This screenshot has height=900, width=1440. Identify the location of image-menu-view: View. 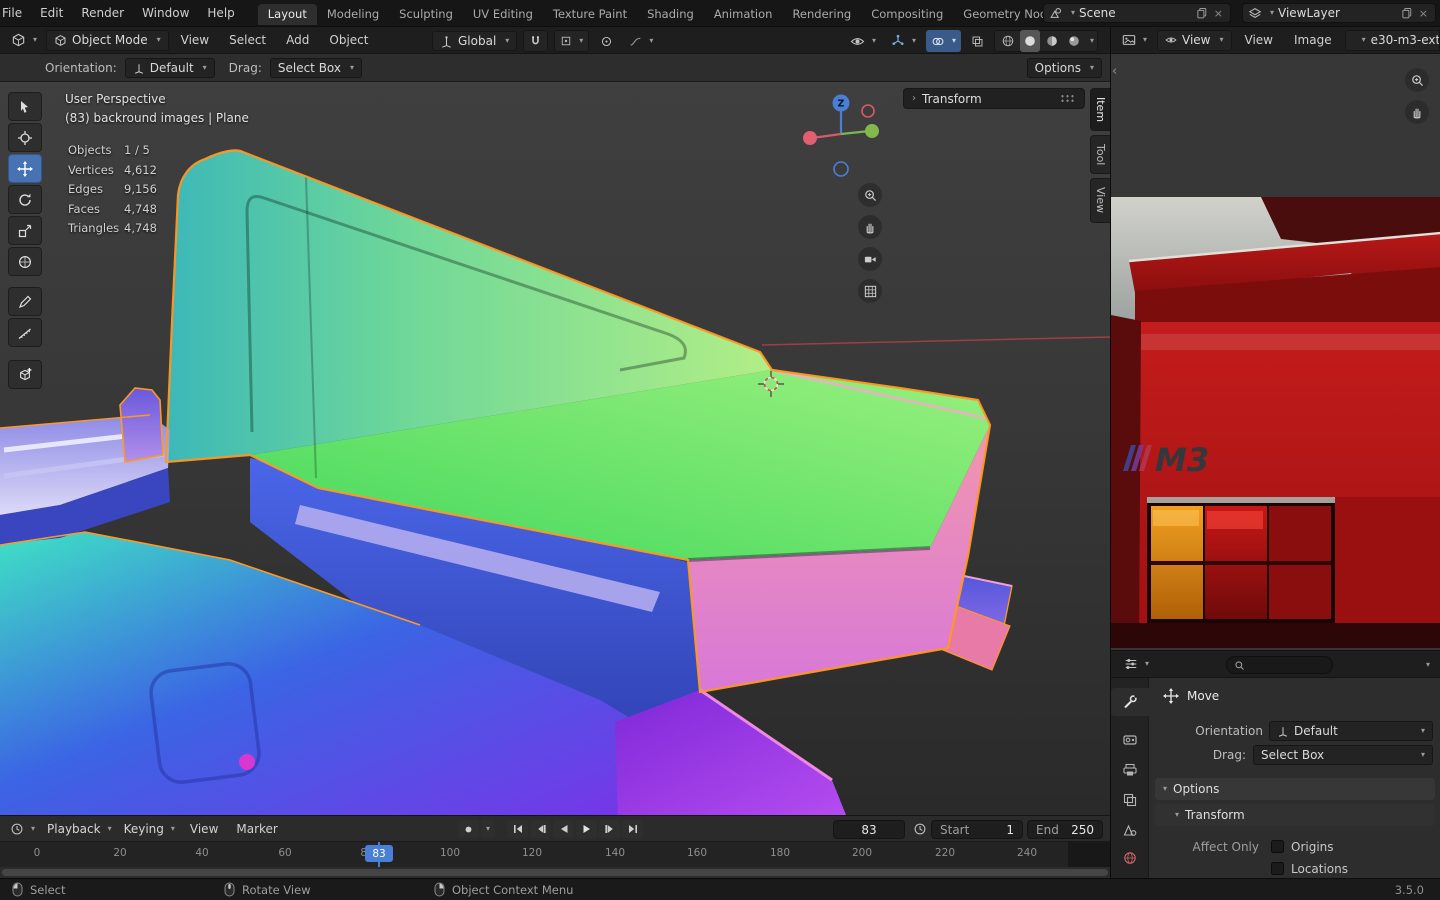
(1259, 40).